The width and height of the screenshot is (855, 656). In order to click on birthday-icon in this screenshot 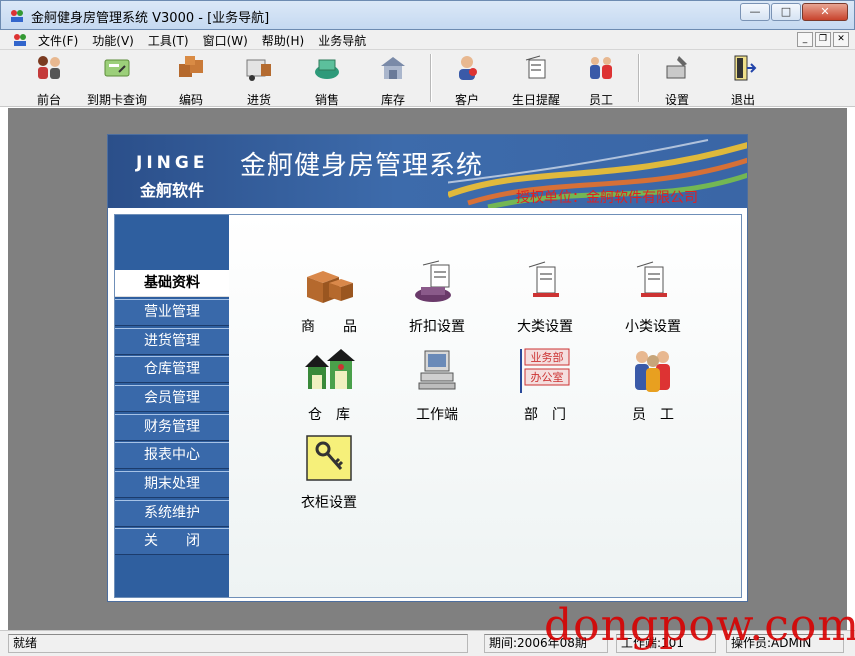, I will do `click(535, 67)`.